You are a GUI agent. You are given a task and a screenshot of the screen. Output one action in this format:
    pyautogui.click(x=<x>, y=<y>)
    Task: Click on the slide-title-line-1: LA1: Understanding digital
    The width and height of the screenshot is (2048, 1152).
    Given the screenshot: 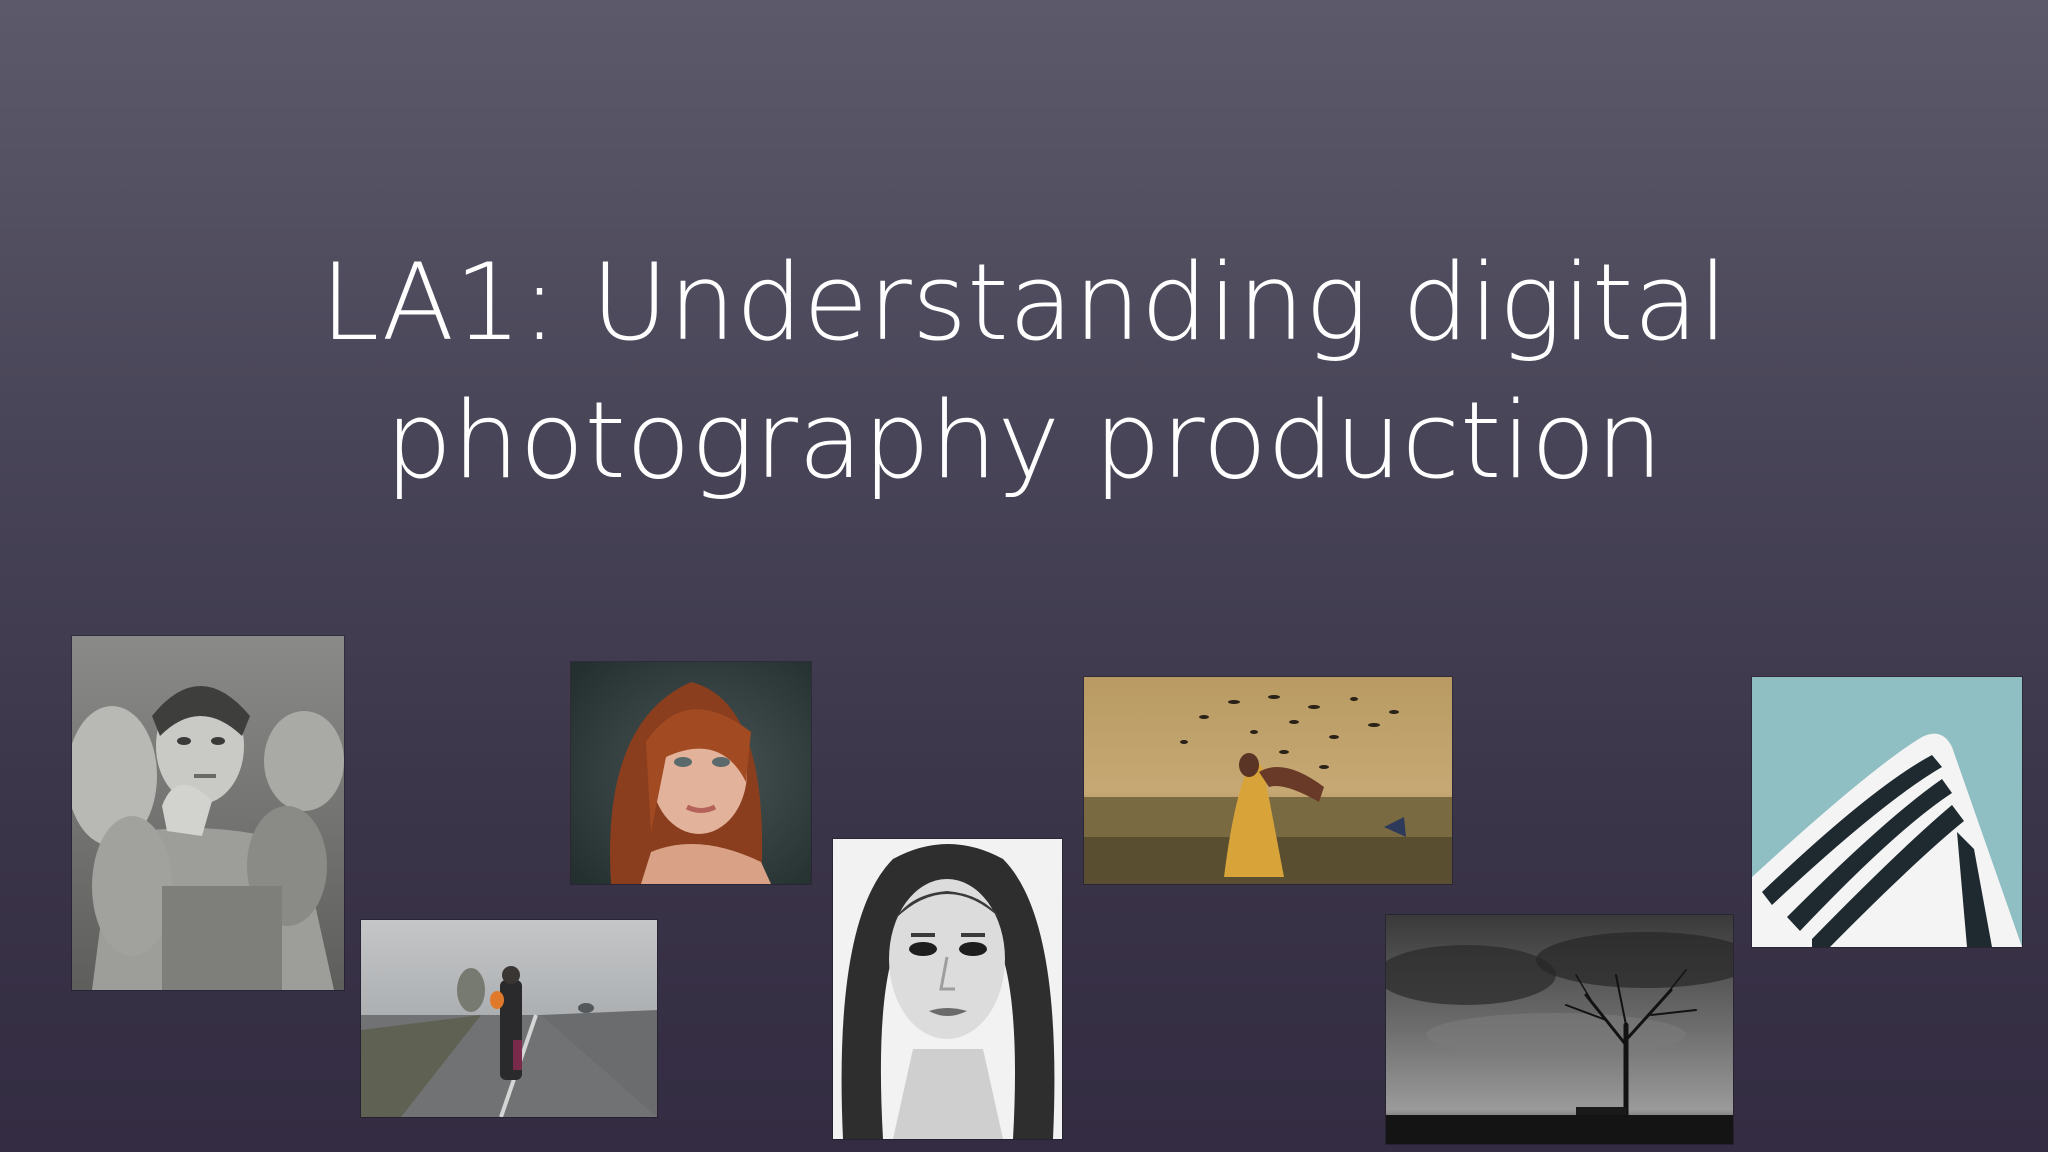 What is the action you would take?
    pyautogui.click(x=1024, y=302)
    